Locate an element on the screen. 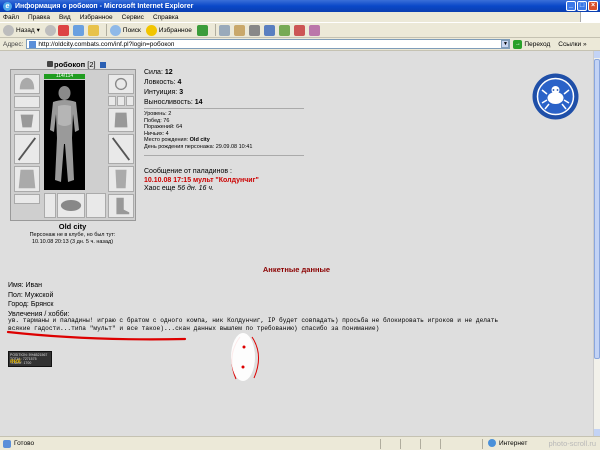 This screenshot has height=450, width=600. menu-edit: Правка is located at coordinates (39, 17).